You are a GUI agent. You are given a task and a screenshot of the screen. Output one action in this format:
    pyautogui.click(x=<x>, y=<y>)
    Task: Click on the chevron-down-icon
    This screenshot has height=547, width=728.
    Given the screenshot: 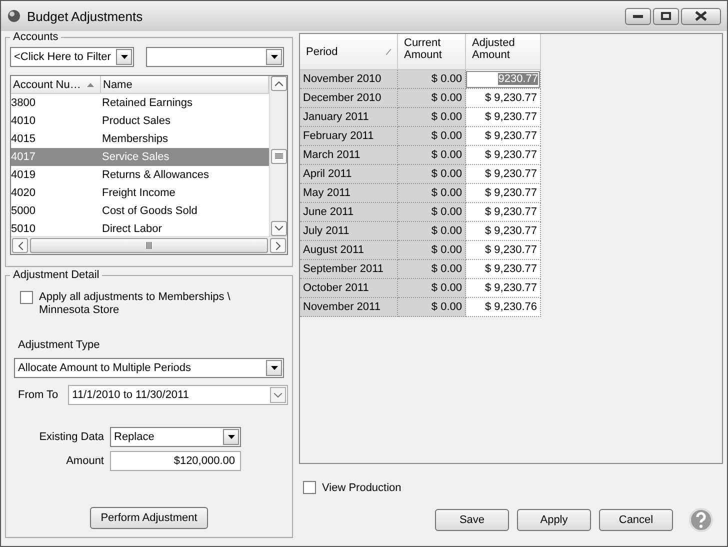 What is the action you would take?
    pyautogui.click(x=278, y=395)
    